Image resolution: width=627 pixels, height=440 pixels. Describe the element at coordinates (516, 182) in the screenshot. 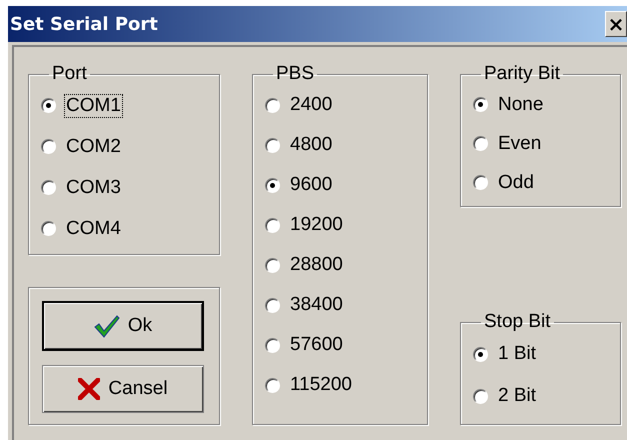

I see `radio-label: Odd` at that location.